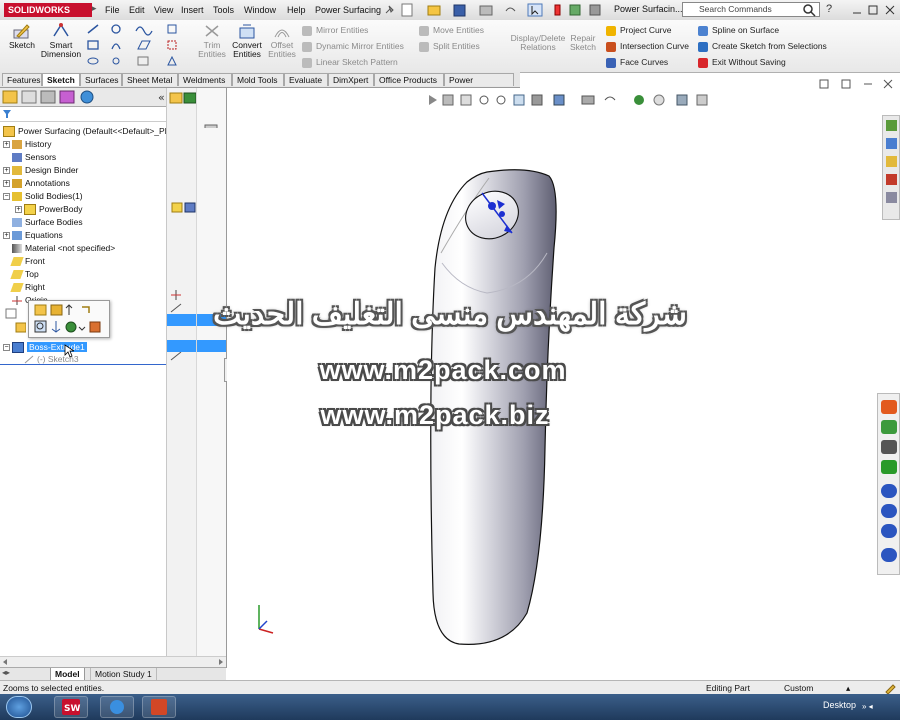 The height and width of the screenshot is (720, 900). I want to click on taskbar-desktop-label: Desktop, so click(839, 705).